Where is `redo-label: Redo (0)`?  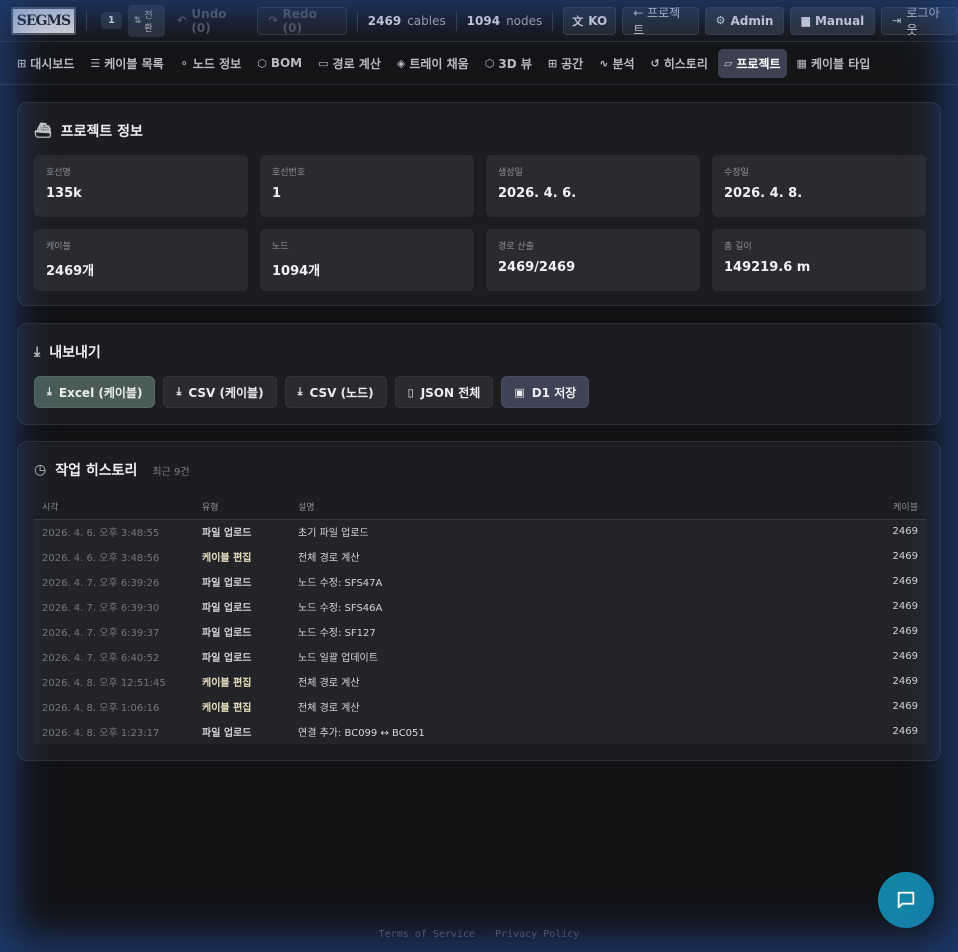 redo-label: Redo (0) is located at coordinates (299, 20).